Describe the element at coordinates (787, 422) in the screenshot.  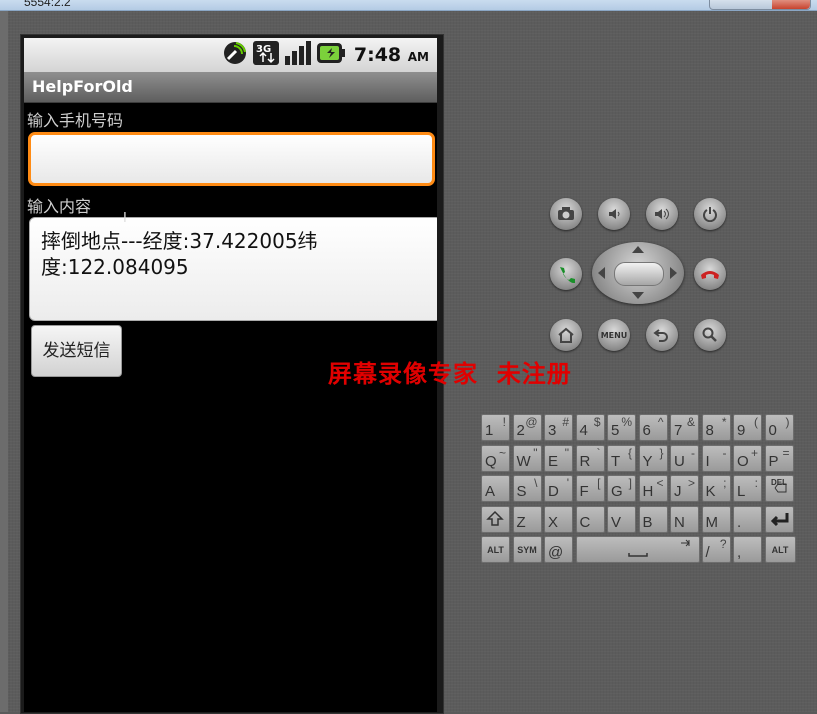
I see `key-alt-label: )` at that location.